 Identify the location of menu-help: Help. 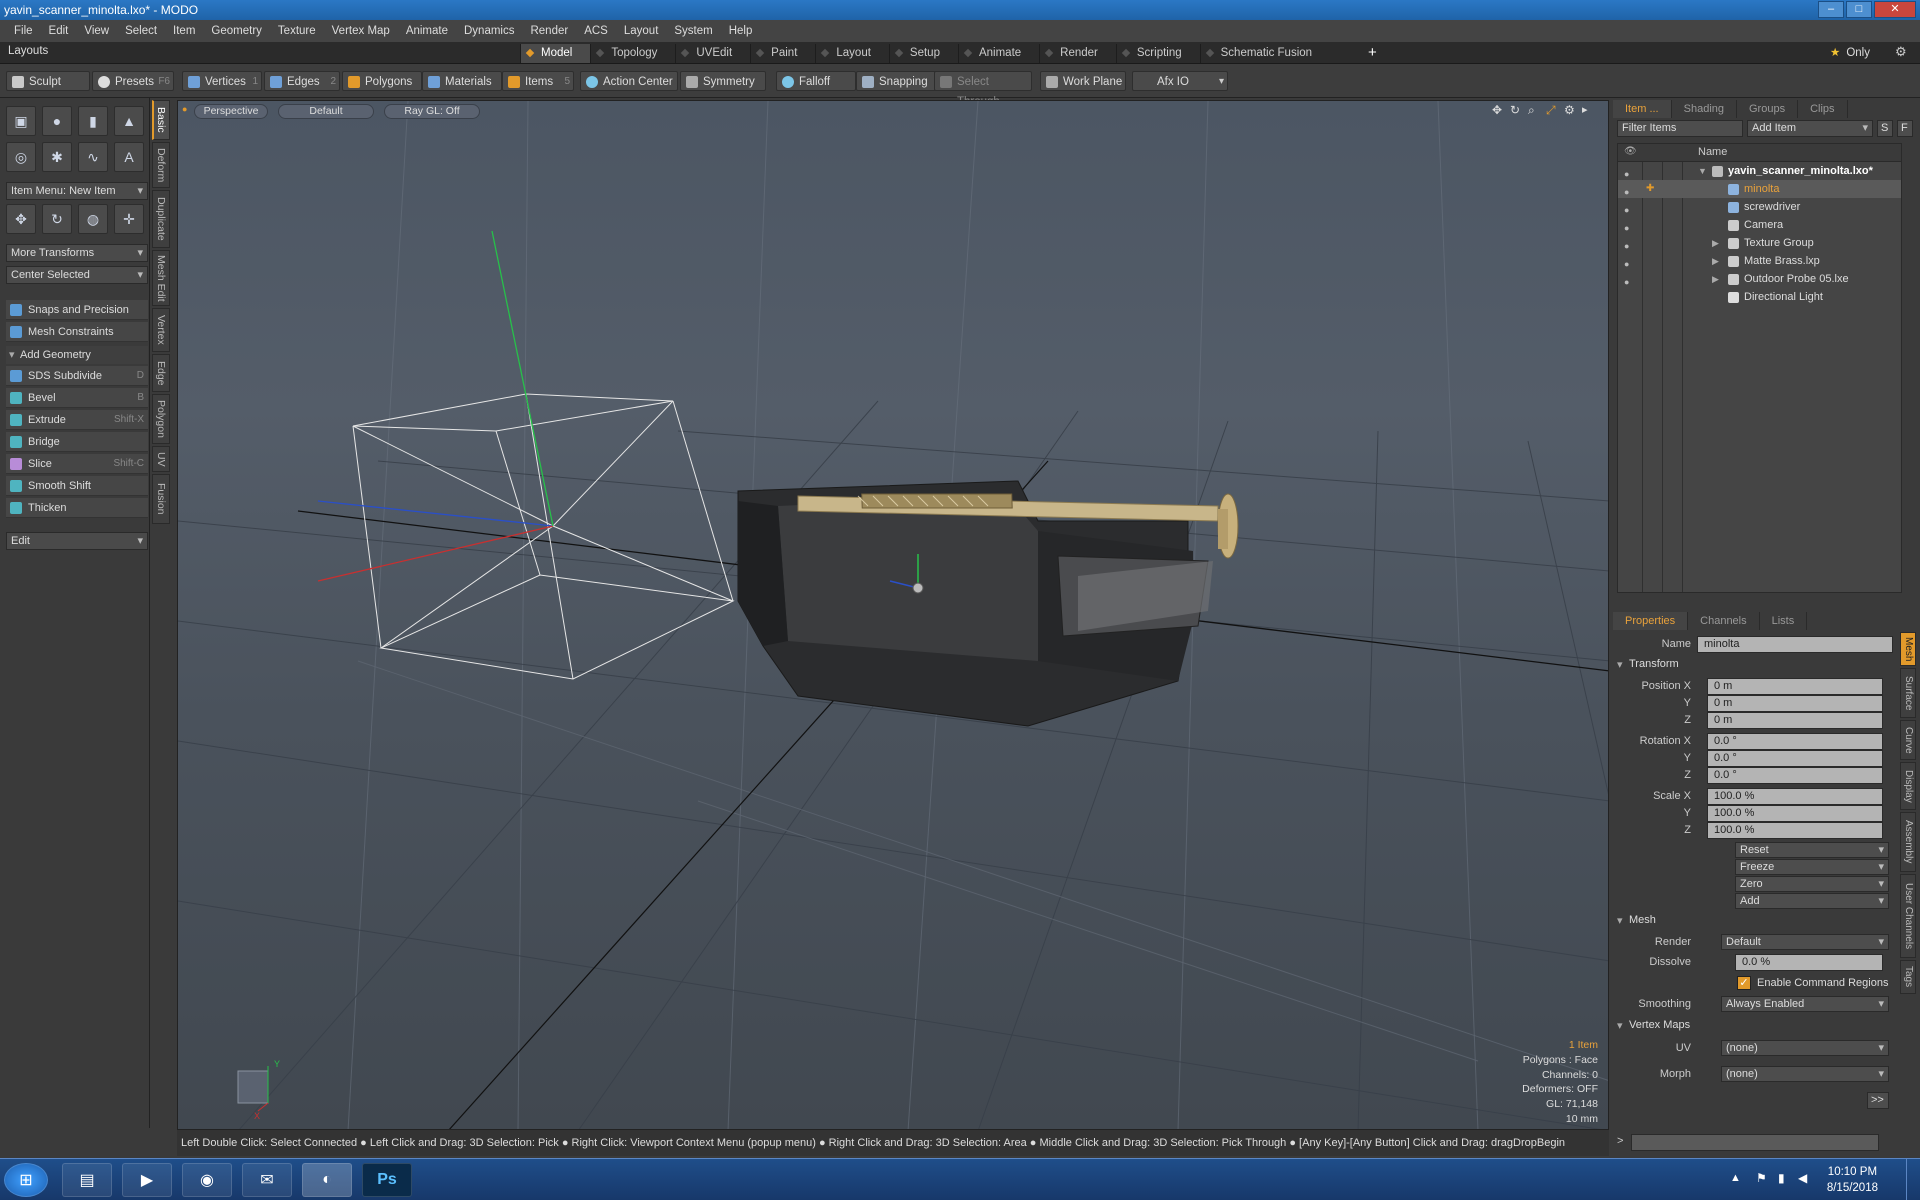
(741, 31).